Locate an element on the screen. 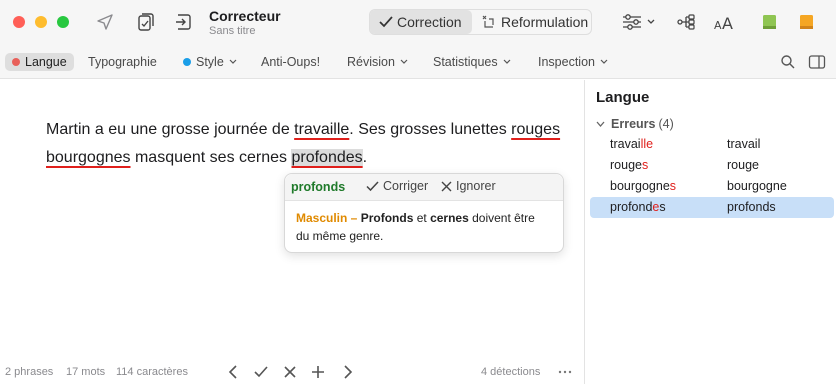 Image resolution: width=836 pixels, height=384 pixels. error-word: travaille is located at coordinates (631, 144).